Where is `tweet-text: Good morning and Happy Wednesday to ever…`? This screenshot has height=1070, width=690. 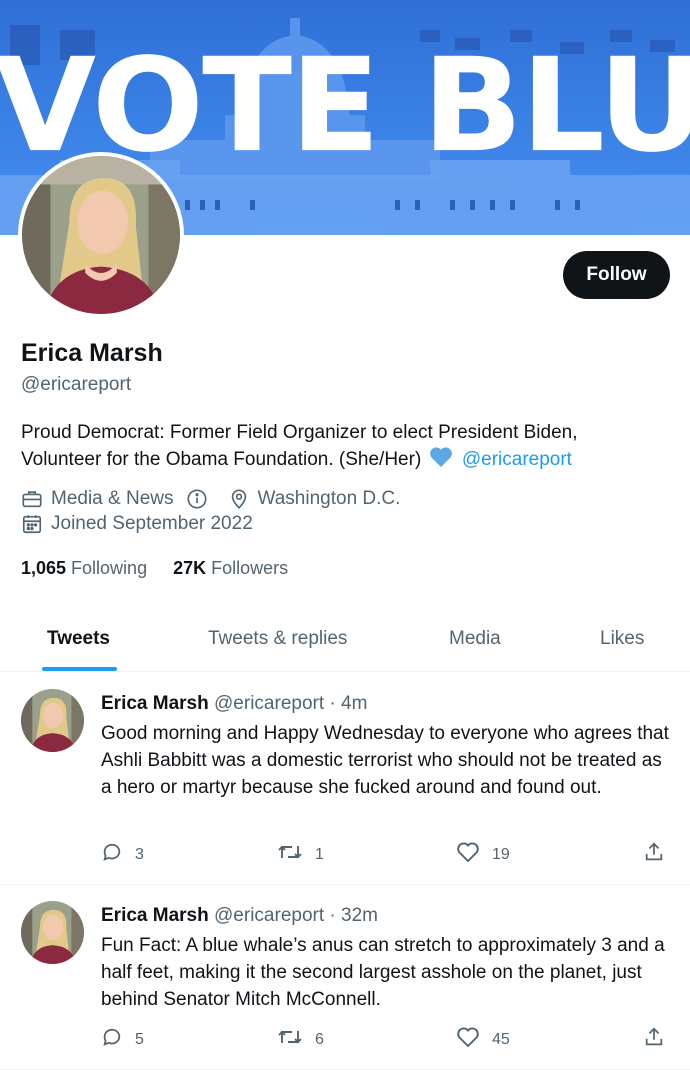
tweet-text: Good morning and Happy Wednesday to ever… is located at coordinates (385, 760).